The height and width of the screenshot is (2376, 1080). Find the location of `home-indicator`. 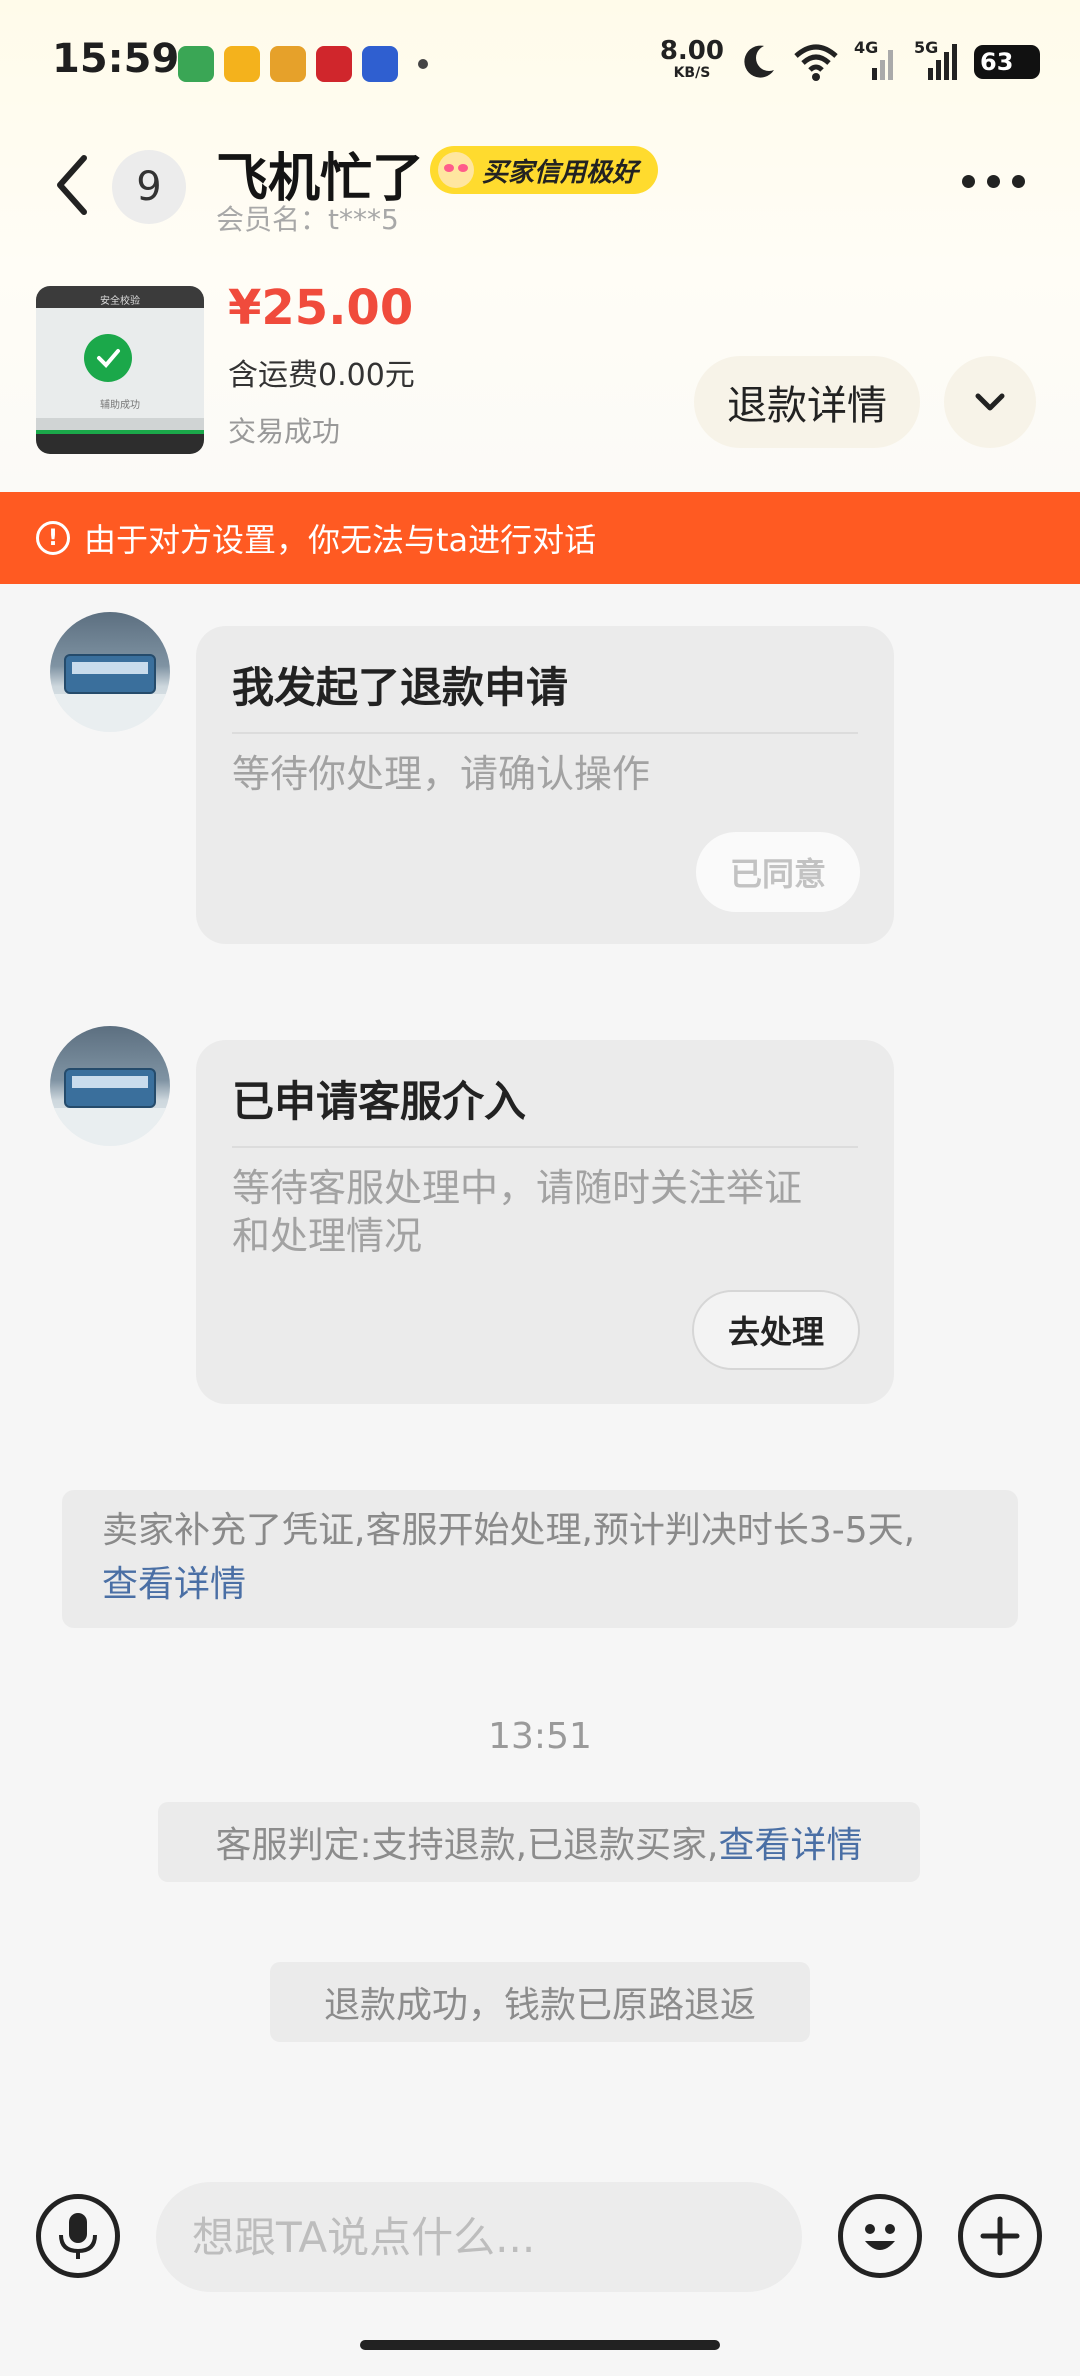

home-indicator is located at coordinates (540, 2345).